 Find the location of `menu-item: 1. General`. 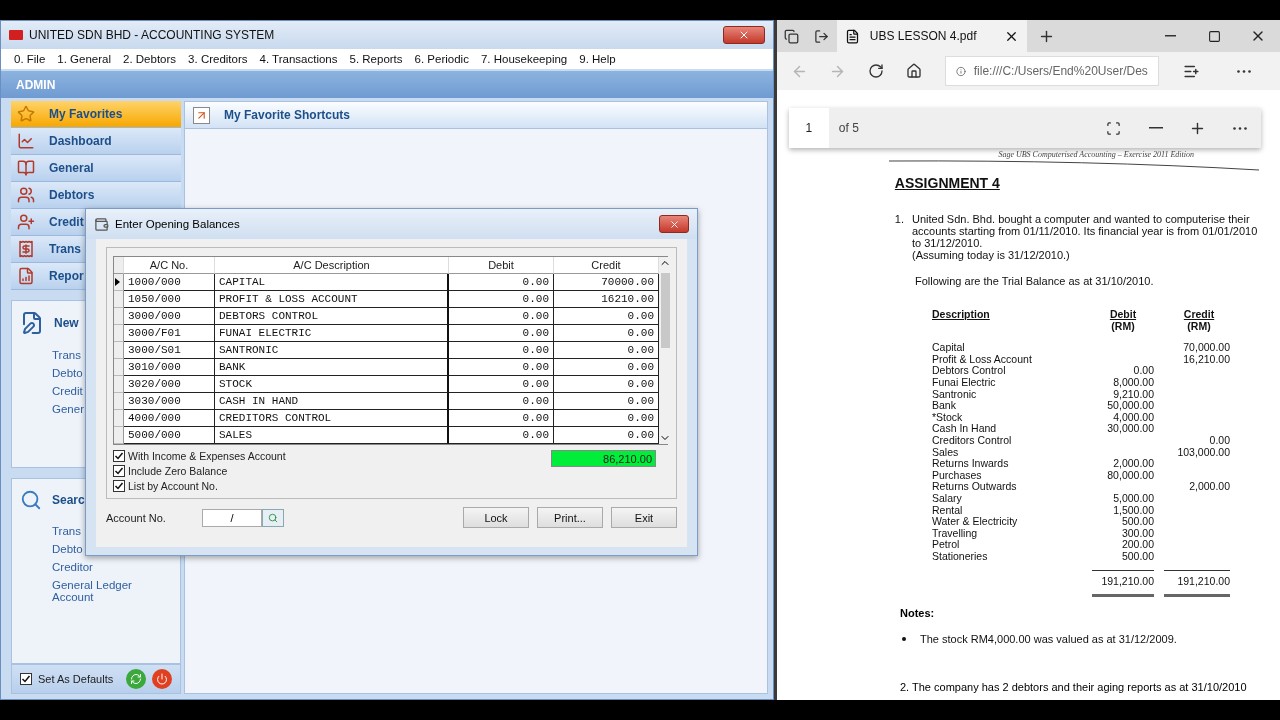

menu-item: 1. General is located at coordinates (84, 59).